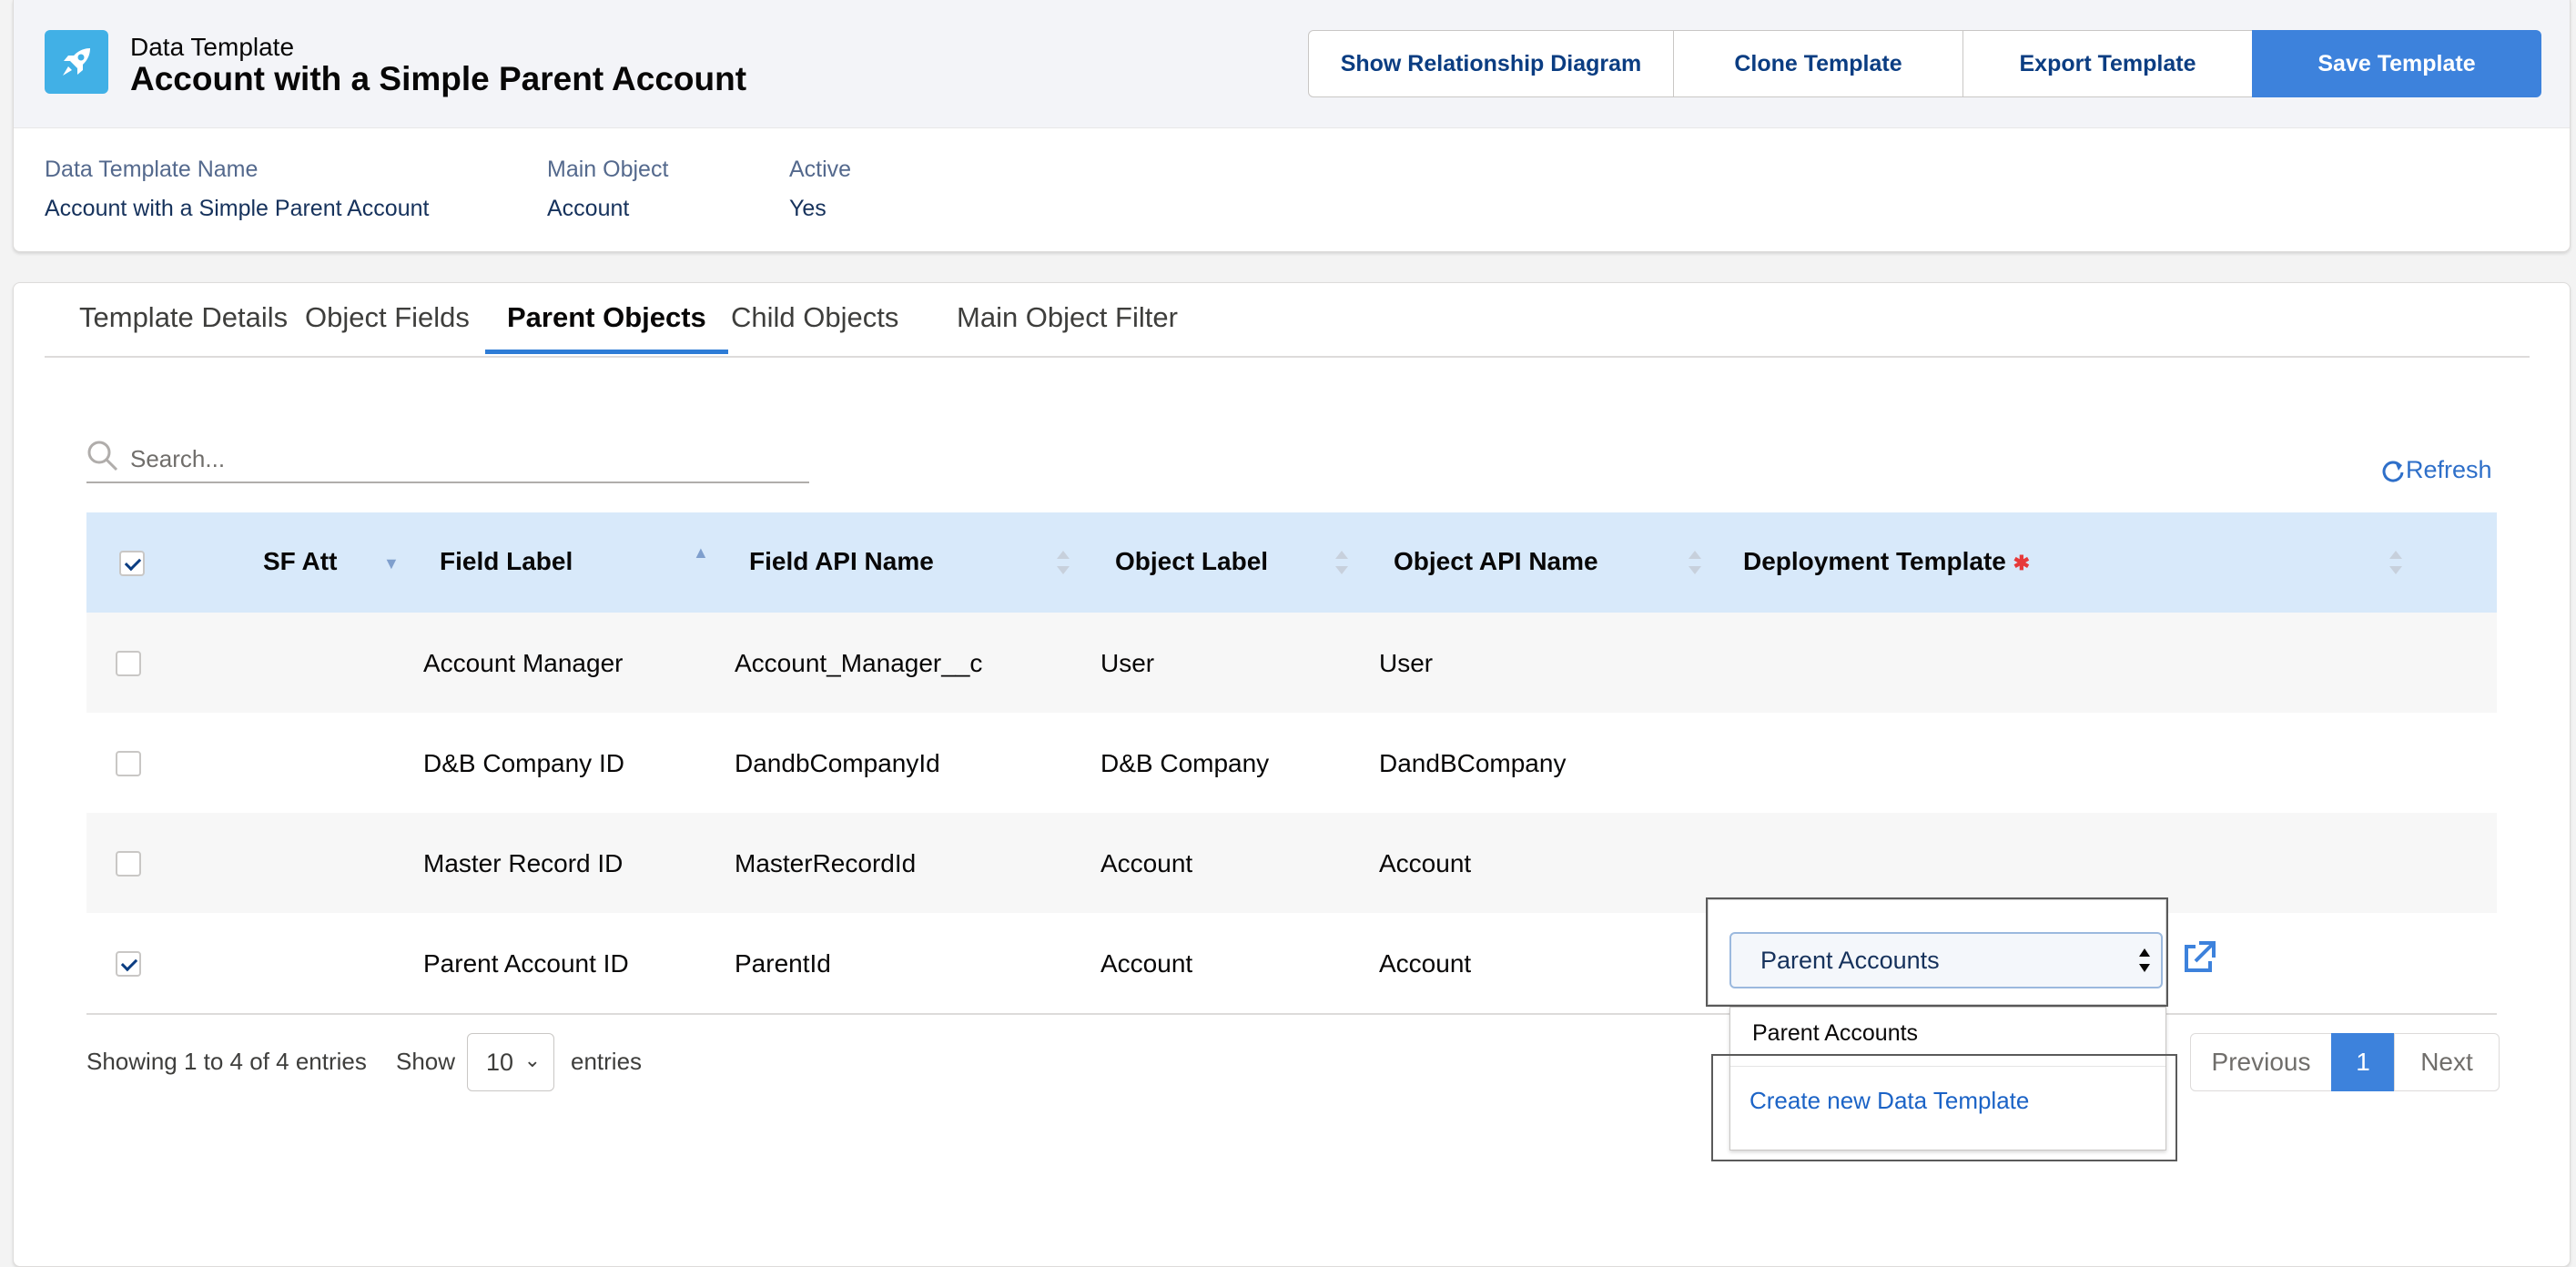  I want to click on page-size-value: 10, so click(500, 1062).